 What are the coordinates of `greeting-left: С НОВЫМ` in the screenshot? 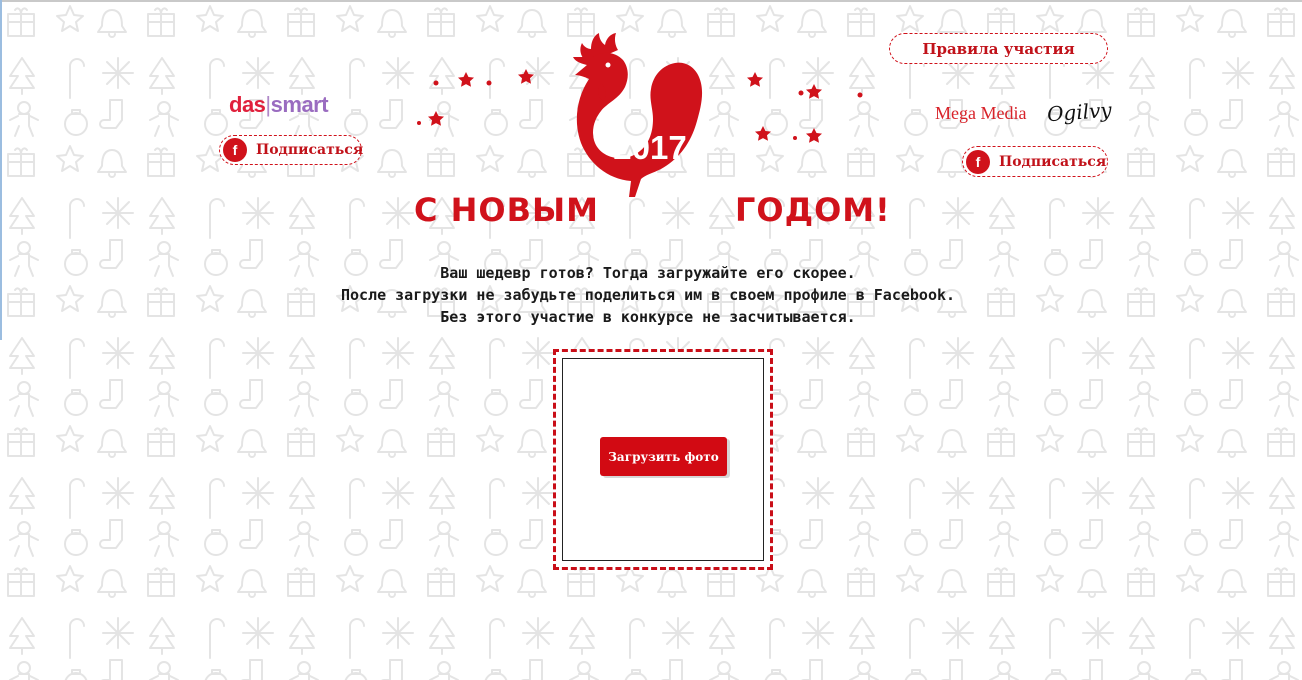 It's located at (506, 210).